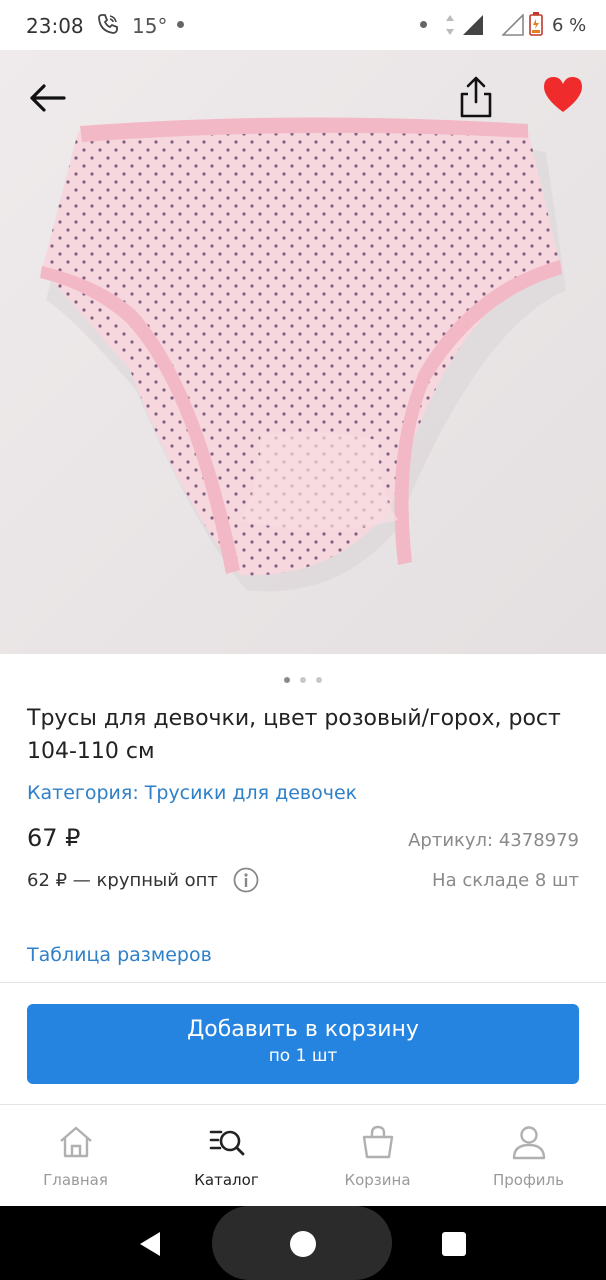  I want to click on status-bar: 23:08 15° 6 %, so click(303, 25).